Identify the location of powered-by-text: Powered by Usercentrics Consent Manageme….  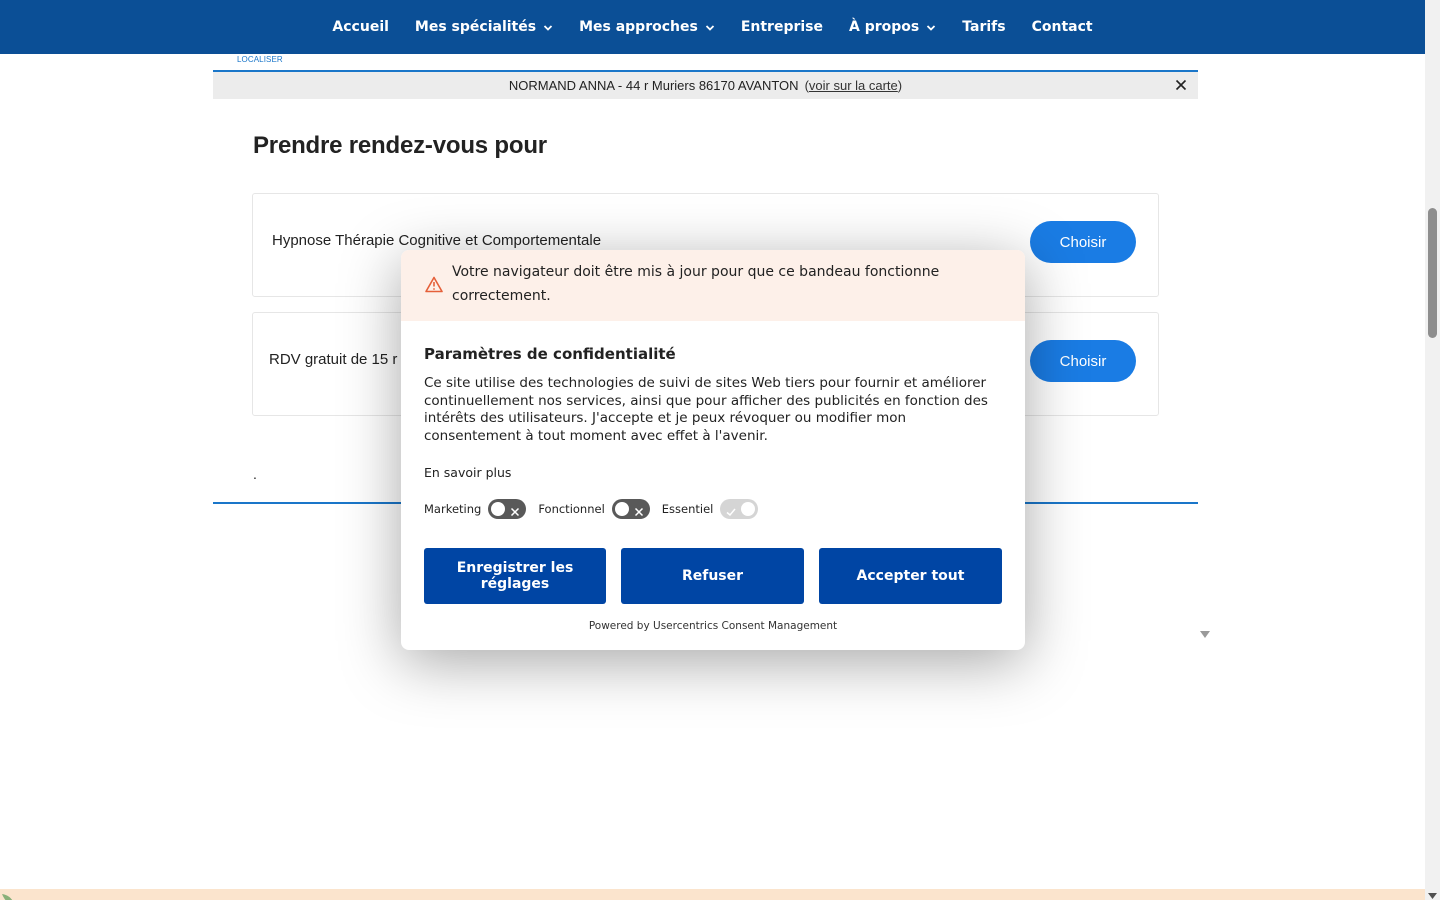
(713, 626).